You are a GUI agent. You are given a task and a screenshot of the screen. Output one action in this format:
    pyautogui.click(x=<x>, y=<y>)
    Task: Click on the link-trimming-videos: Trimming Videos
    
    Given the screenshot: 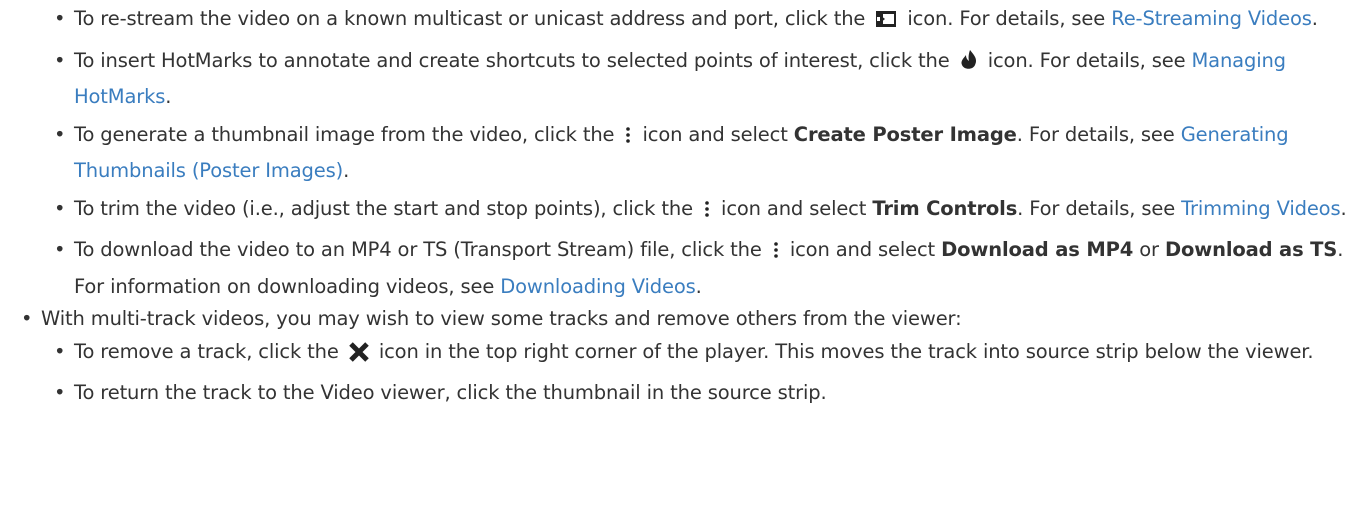 What is the action you would take?
    pyautogui.click(x=1261, y=208)
    